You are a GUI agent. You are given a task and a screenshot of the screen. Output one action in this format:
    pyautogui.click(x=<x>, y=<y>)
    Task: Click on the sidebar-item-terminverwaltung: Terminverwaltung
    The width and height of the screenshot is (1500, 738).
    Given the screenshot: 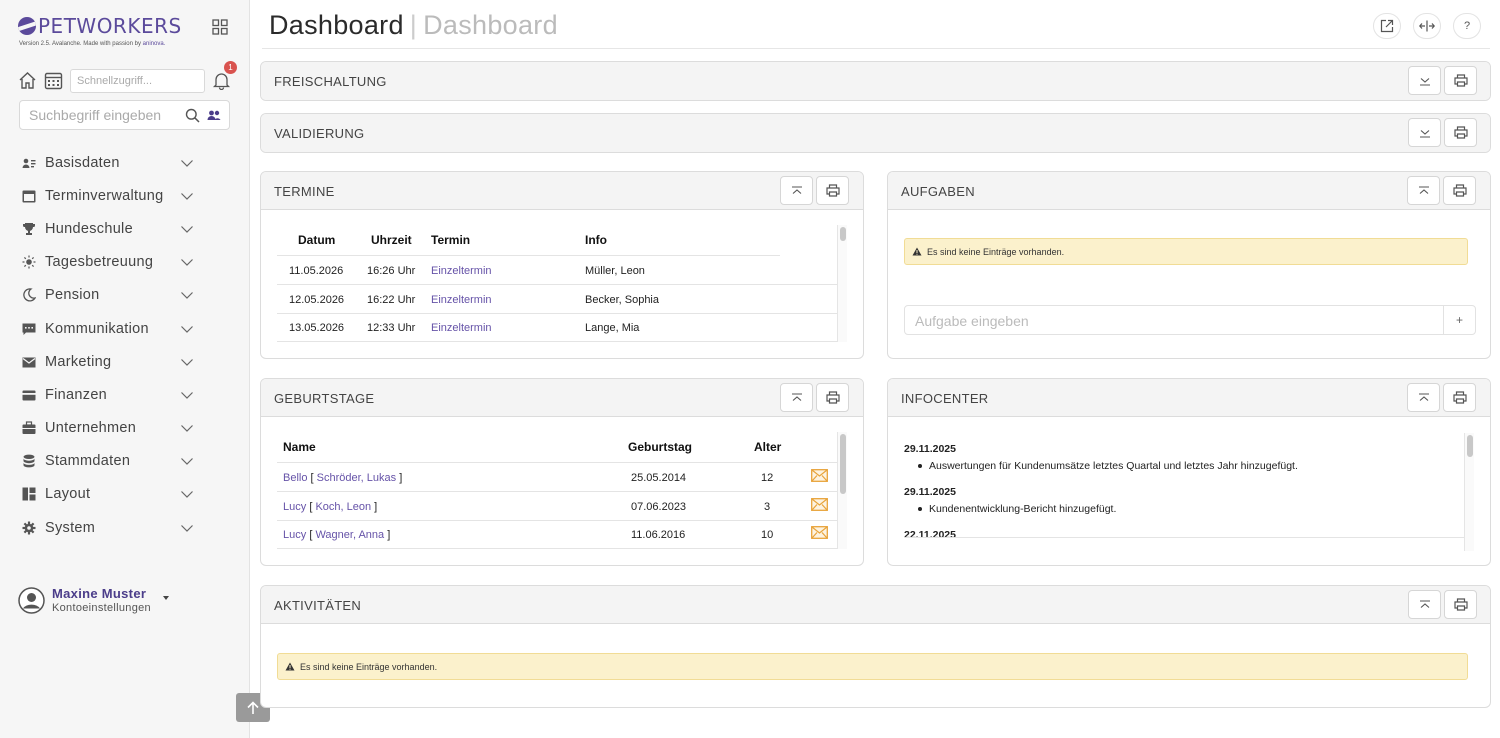 What is the action you would take?
    pyautogui.click(x=125, y=195)
    